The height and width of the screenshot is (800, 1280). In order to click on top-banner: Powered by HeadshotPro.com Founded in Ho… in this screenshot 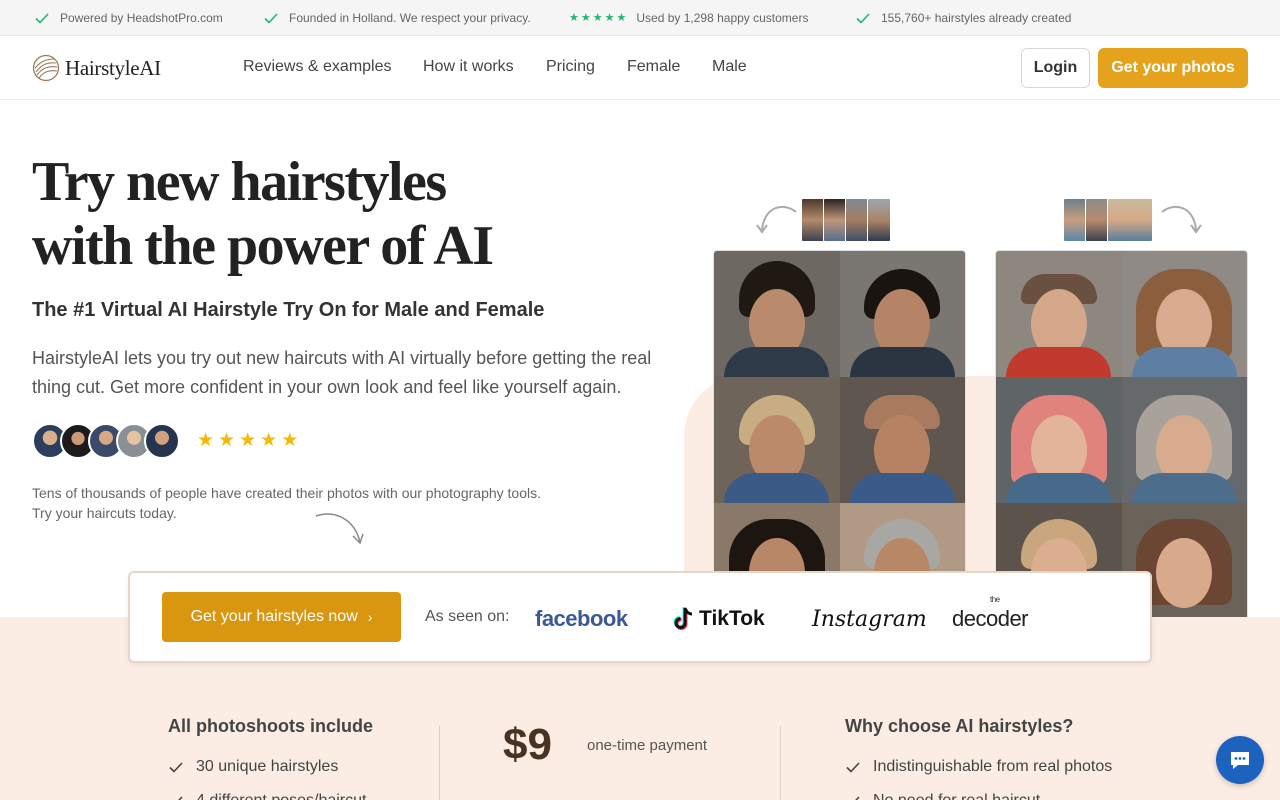, I will do `click(640, 18)`.